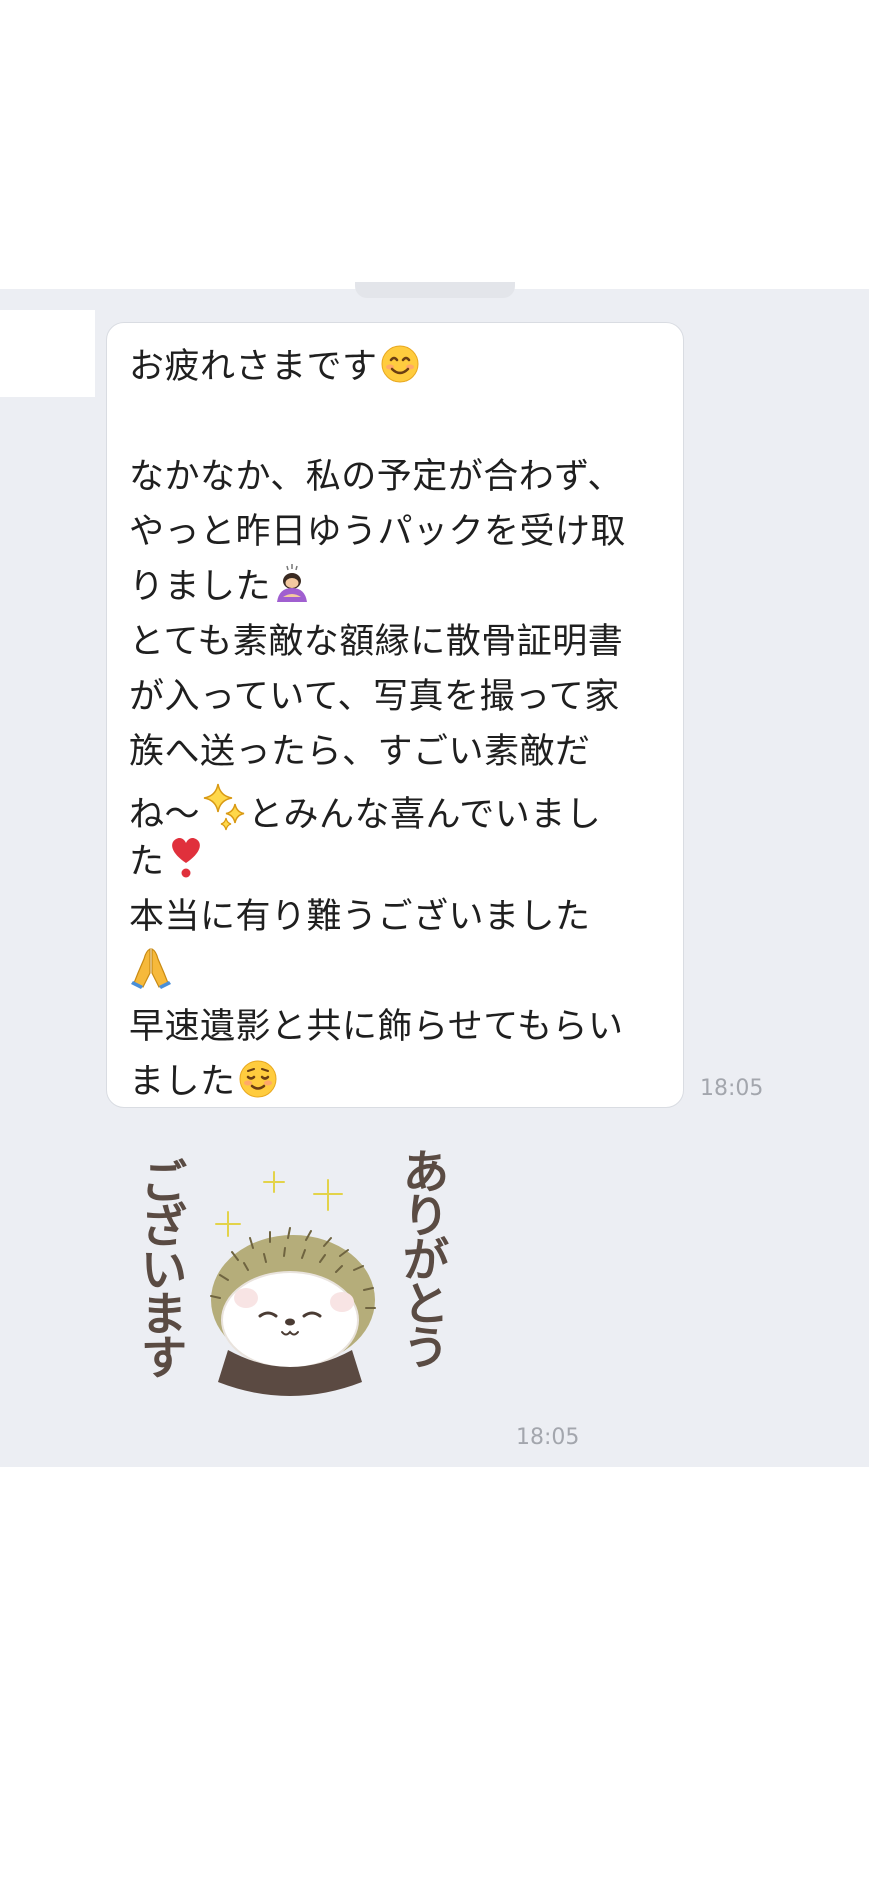 The image size is (869, 1883). I want to click on sticker-text-right: あ り が と う, so click(426, 1260).